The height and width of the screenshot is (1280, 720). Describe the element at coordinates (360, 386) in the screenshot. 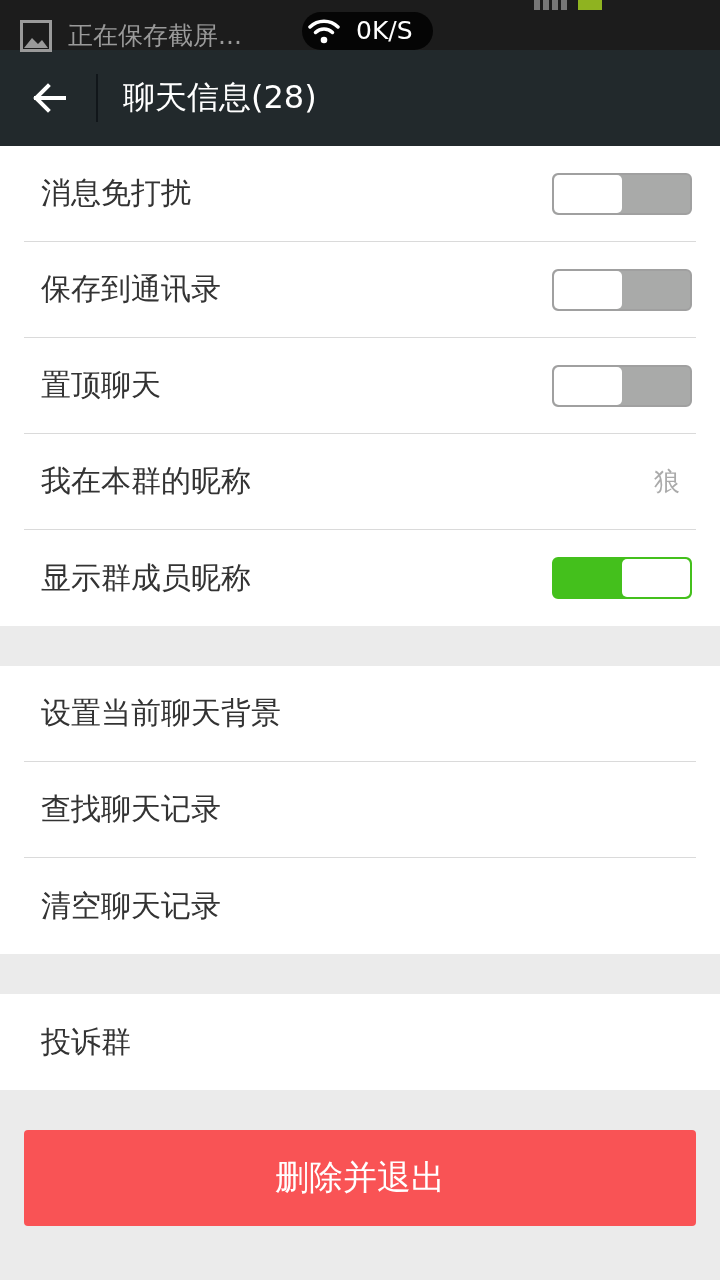

I see `settings-row: 置顶聊天` at that location.